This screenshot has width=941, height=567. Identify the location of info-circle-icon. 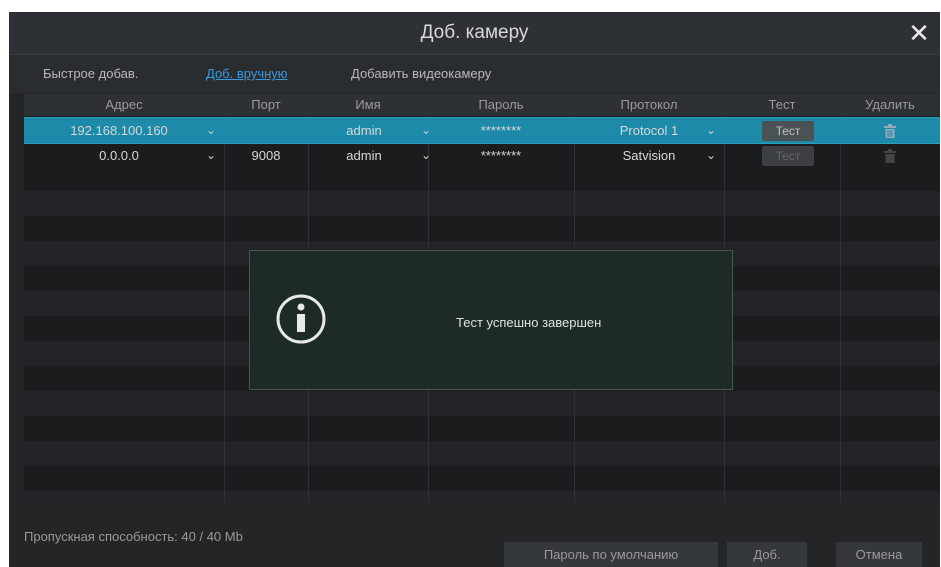
(301, 319).